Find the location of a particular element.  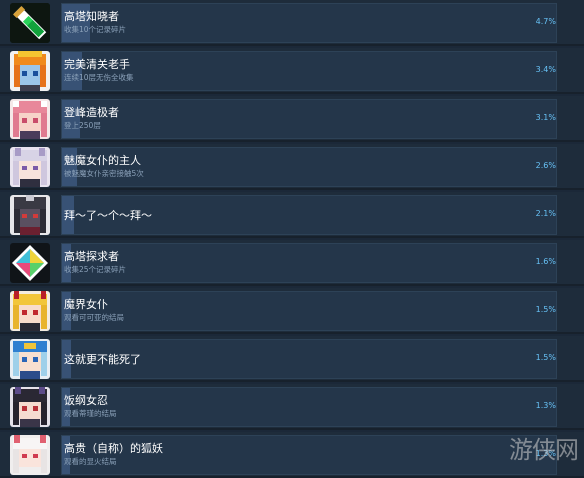

achievement-title: 这就更不能死了 is located at coordinates (102, 359).